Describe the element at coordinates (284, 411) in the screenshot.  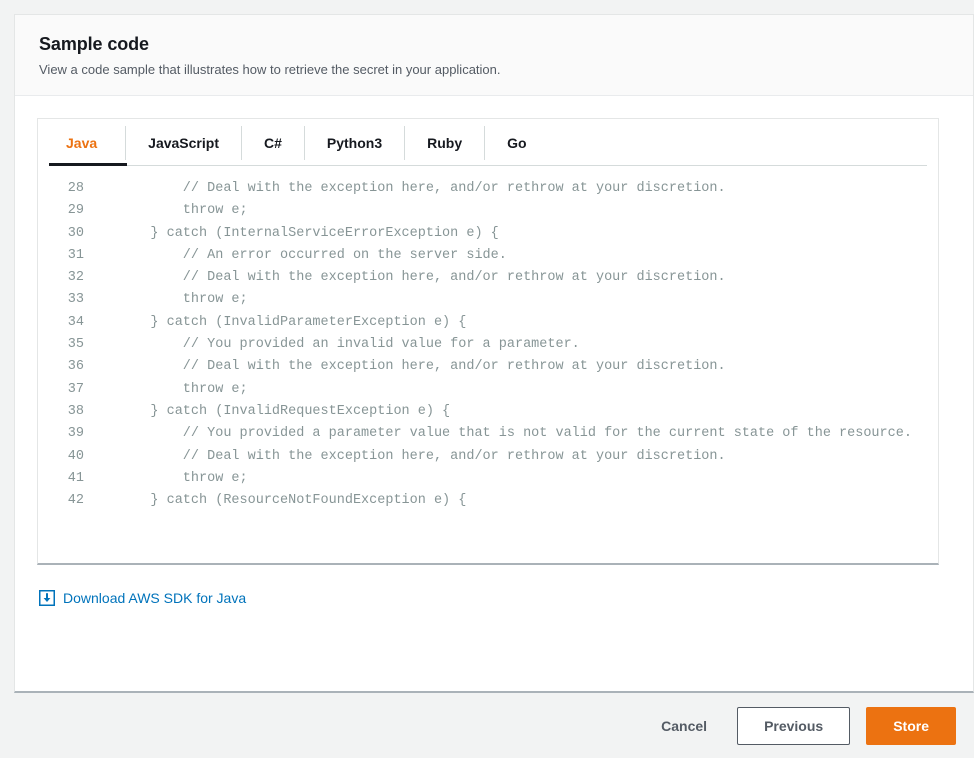
I see `code-line-text: } catch (InvalidRequestException e) {` at that location.